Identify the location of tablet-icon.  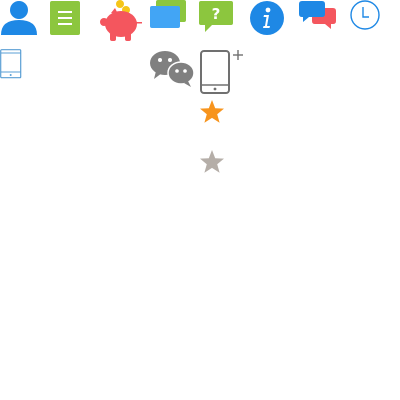
(11, 64).